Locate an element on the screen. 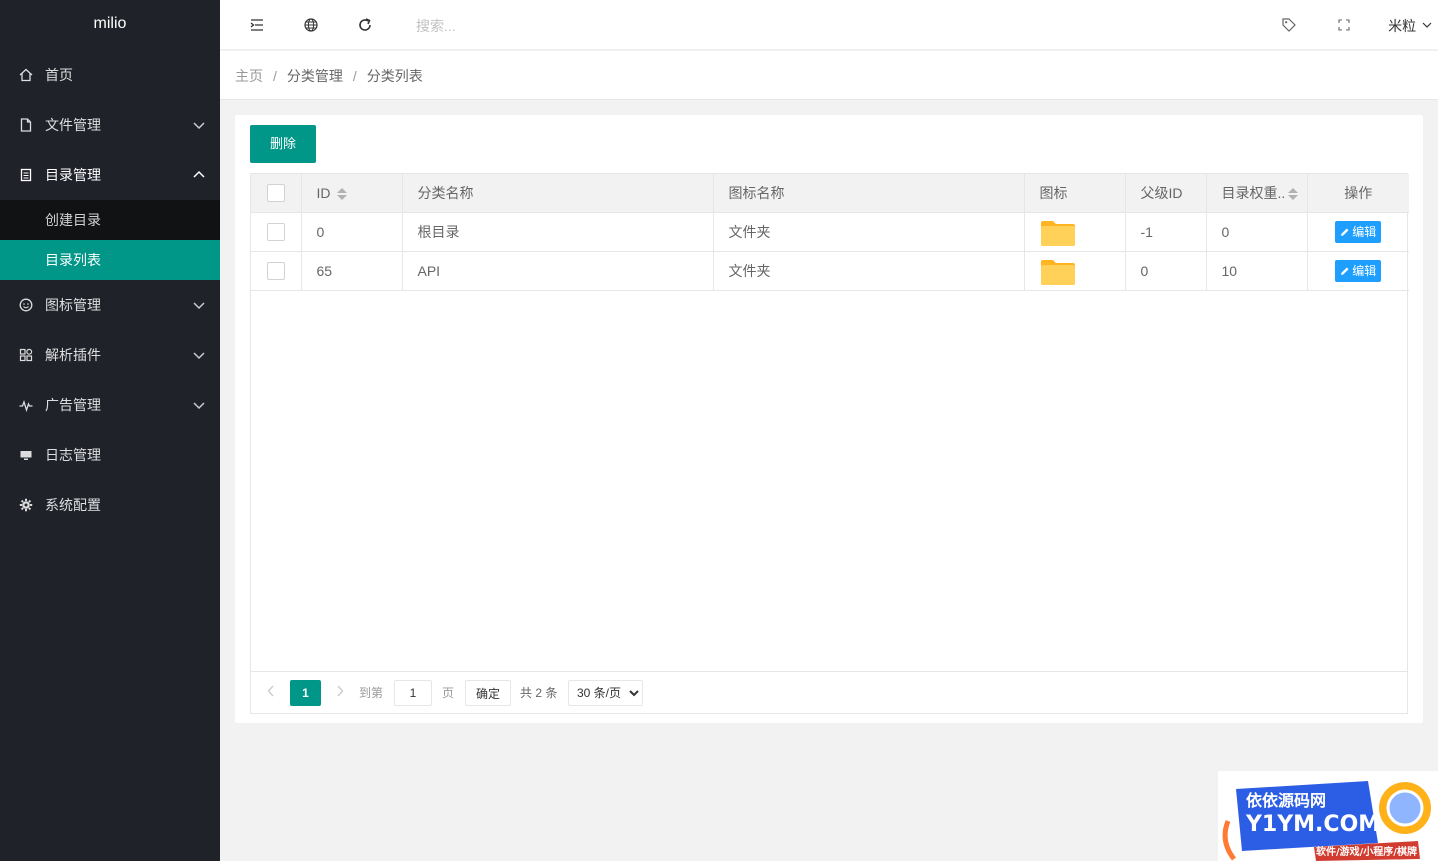 The width and height of the screenshot is (1438, 861). monitor-icon is located at coordinates (26, 455).